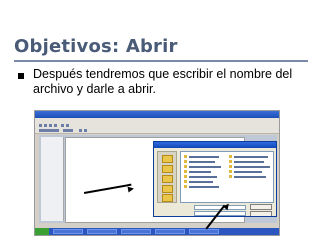 This screenshot has height=240, width=320. I want to click on slide-title: Objetivos: Abrir, so click(96, 46).